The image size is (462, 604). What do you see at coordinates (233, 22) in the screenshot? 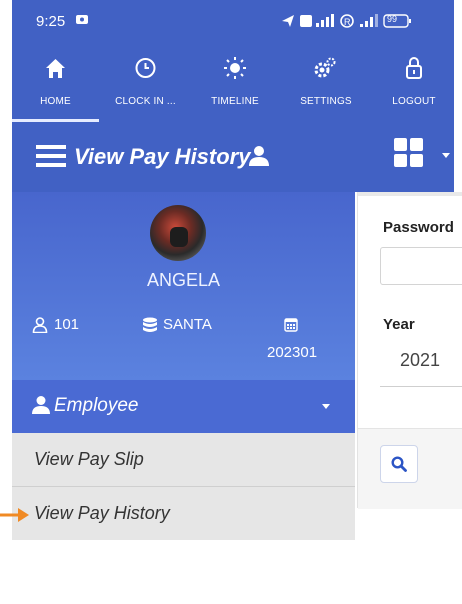
I see `status-bar: 9:25 R 99` at bounding box center [233, 22].